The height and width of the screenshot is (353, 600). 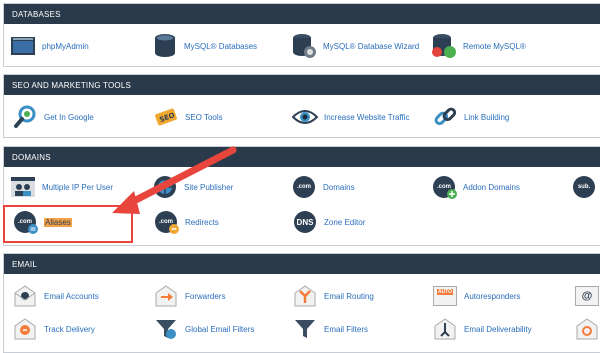 What do you see at coordinates (174, 229) in the screenshot?
I see `minus-icon` at bounding box center [174, 229].